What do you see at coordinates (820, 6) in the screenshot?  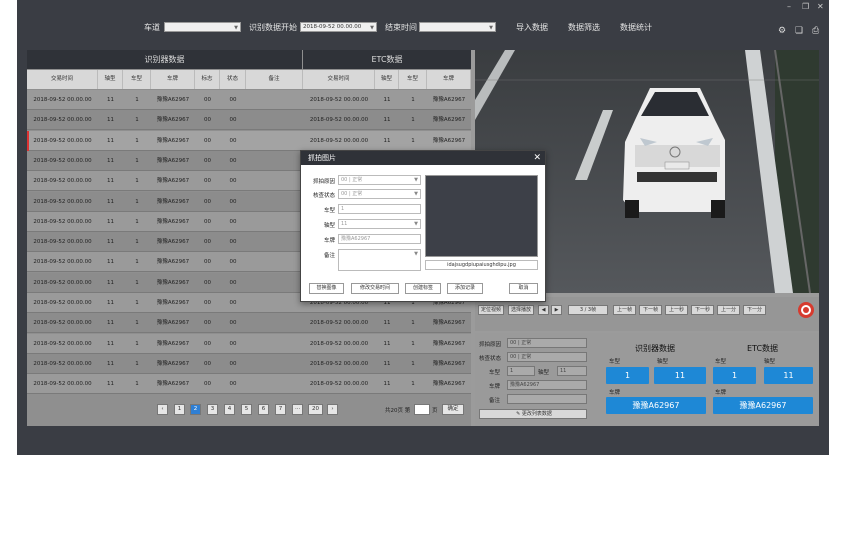 I see `close-window-icon: ✕` at bounding box center [820, 6].